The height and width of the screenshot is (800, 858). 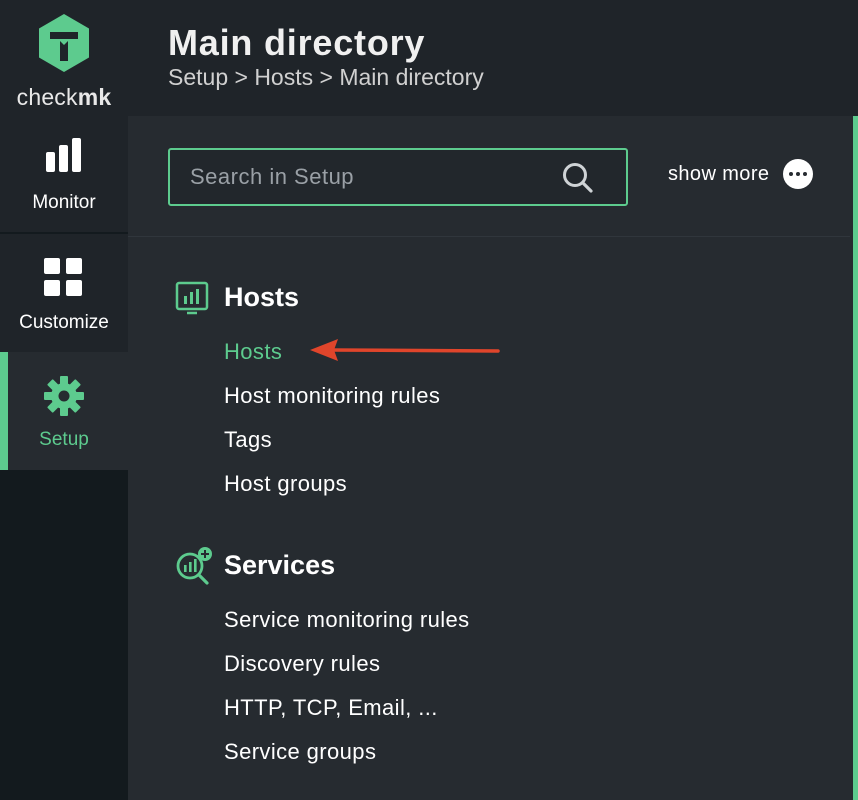 I want to click on active-indicator, so click(x=4, y=411).